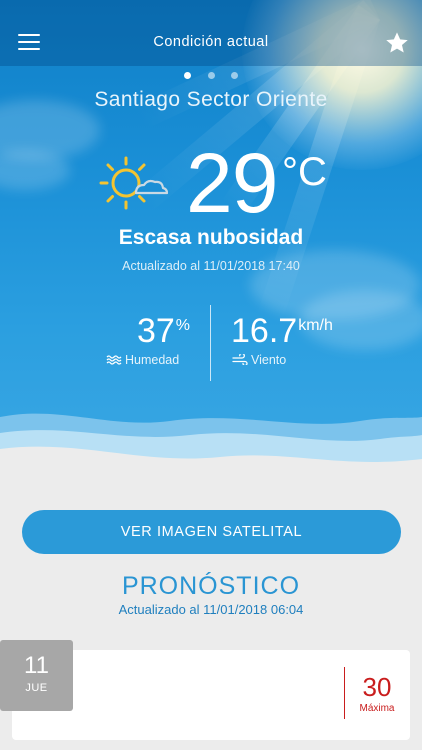 Image resolution: width=422 pixels, height=750 pixels. What do you see at coordinates (397, 43) in the screenshot?
I see `star-icon` at bounding box center [397, 43].